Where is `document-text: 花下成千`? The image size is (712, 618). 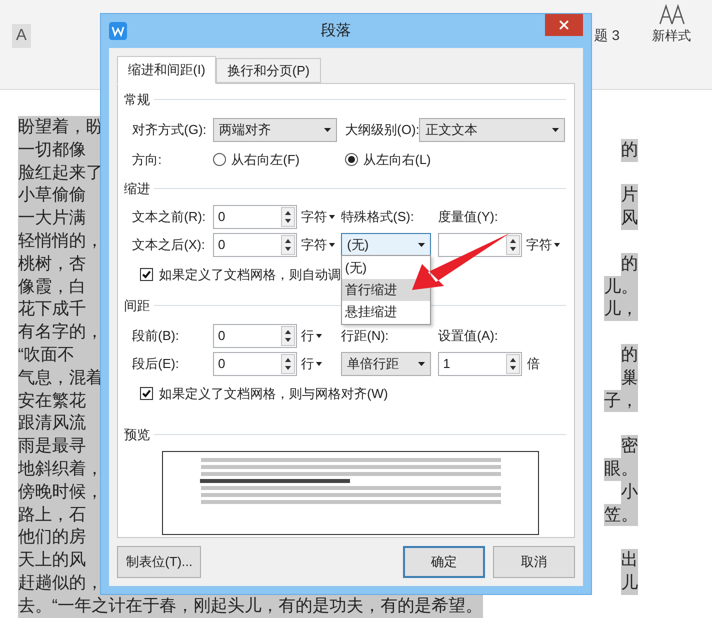 document-text: 花下成千 is located at coordinates (59, 310).